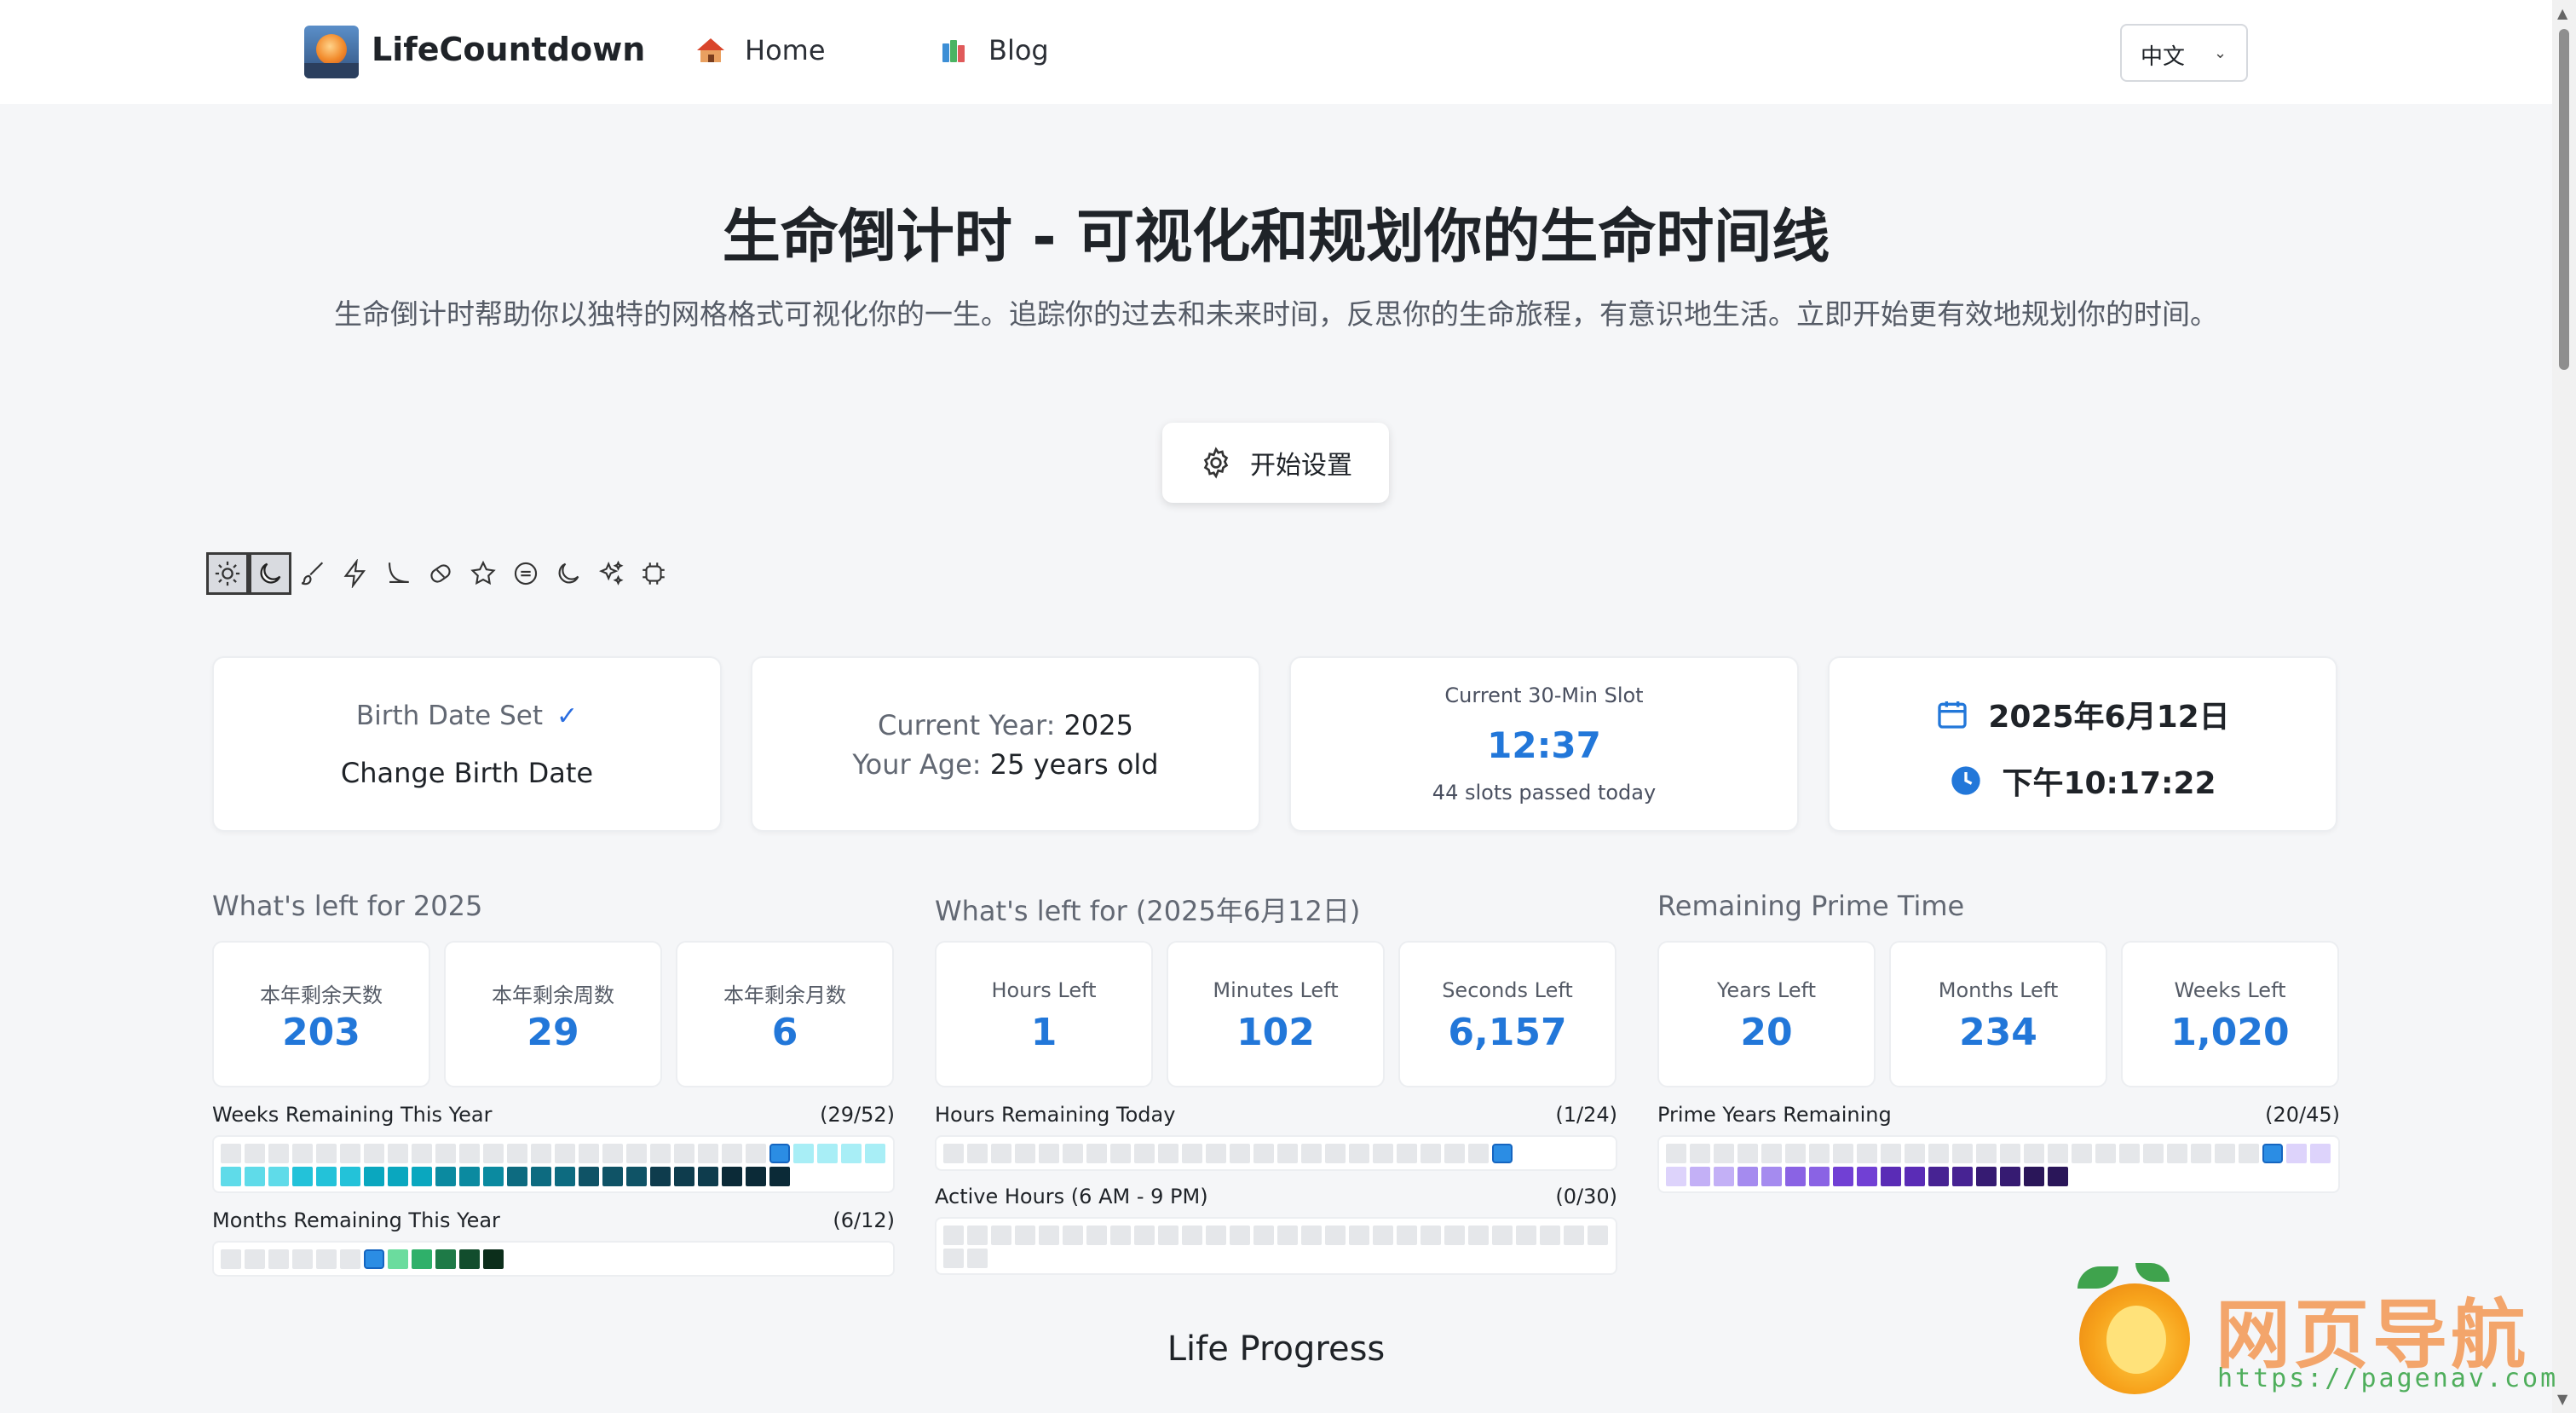  I want to click on language-select-value: 中文, so click(2163, 57).